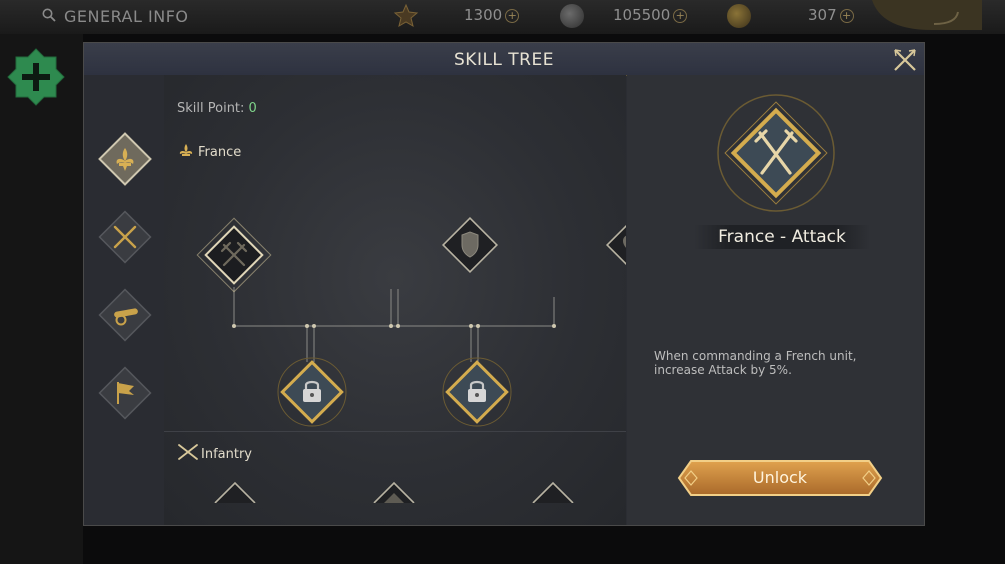 The image size is (1005, 564). Describe the element at coordinates (125, 159) in the screenshot. I see `tab-france` at that location.